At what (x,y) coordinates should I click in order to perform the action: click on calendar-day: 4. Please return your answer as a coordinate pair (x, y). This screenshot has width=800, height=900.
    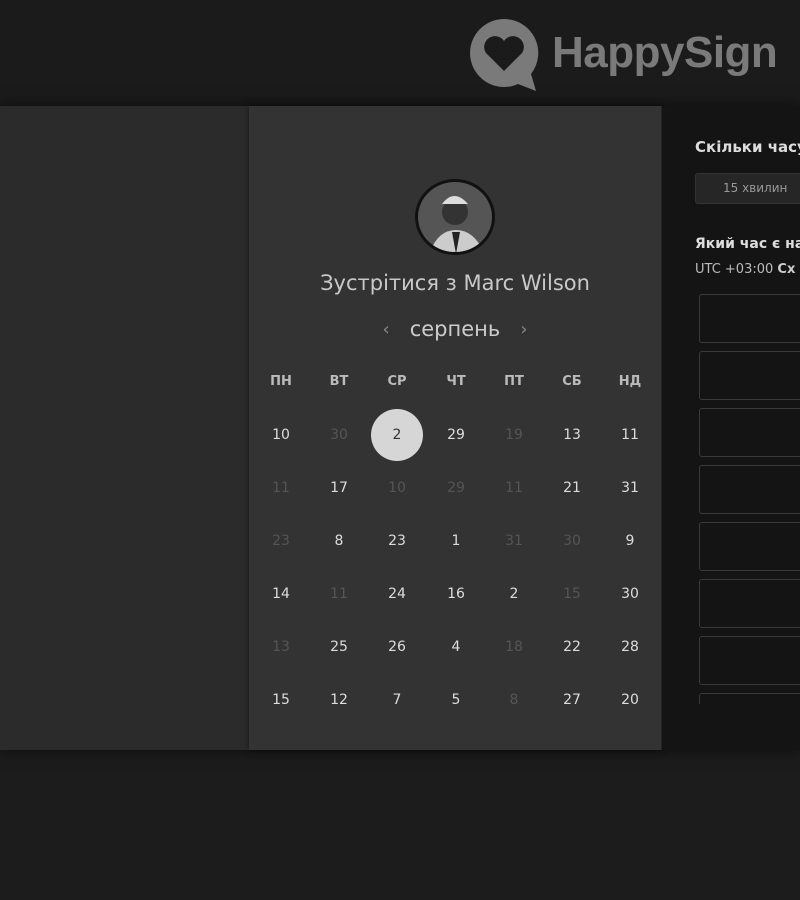
    Looking at the image, I should click on (456, 647).